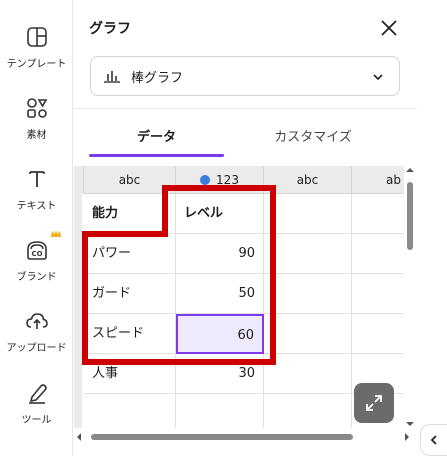 The image size is (447, 456). I want to click on table-cell: パワー, so click(130, 254).